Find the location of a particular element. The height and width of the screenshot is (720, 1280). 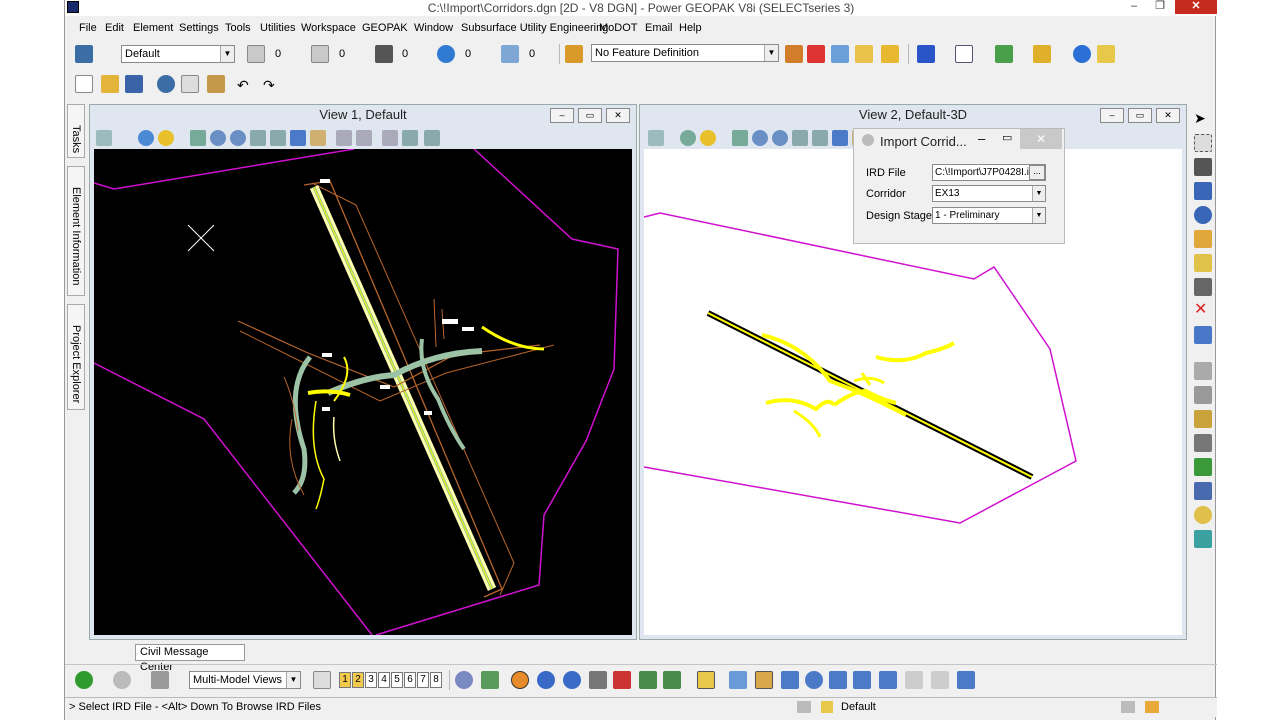

through-point-icon is located at coordinates (814, 680).